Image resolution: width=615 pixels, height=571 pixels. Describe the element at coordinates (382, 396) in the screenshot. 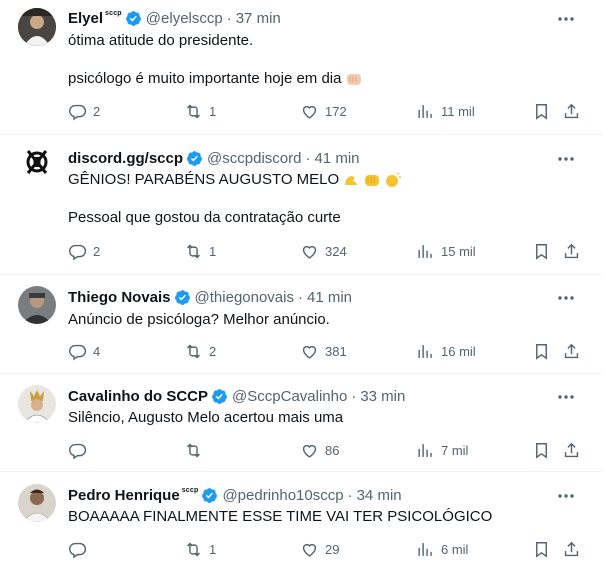

I see `timestamp: 33 min` at that location.